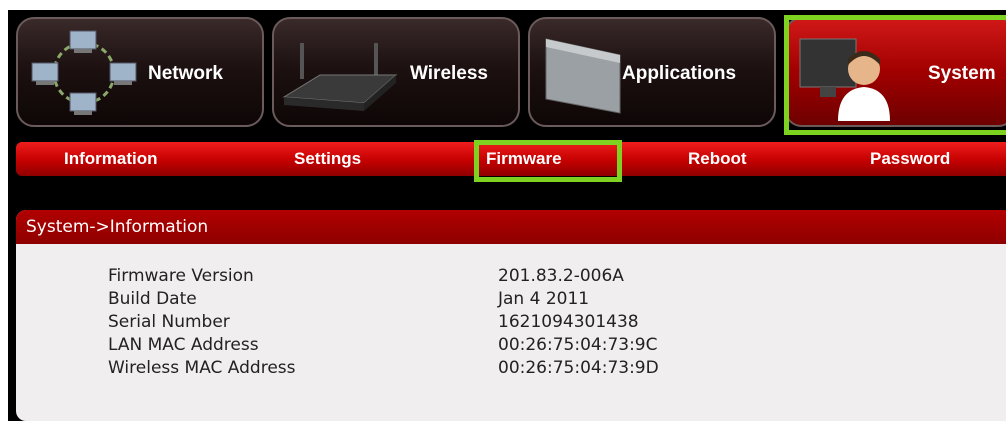  Describe the element at coordinates (848, 75) in the screenshot. I see `user-computer-icon` at that location.